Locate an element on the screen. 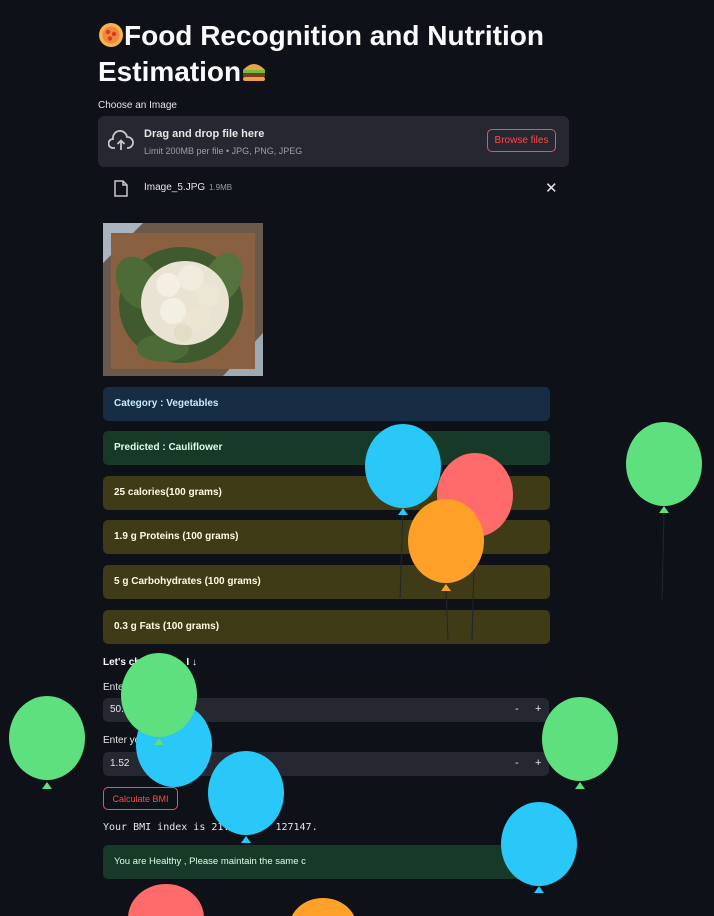  height-input: 1.52 - + is located at coordinates (326, 764).